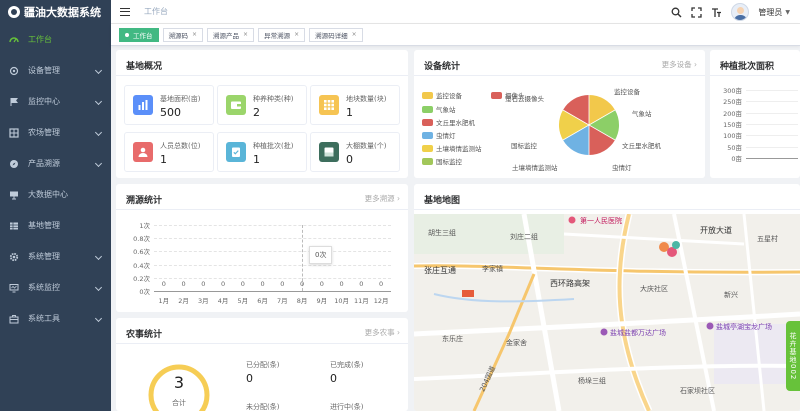 This screenshot has height=411, width=800. I want to click on device-pie-chart, so click(589, 124).